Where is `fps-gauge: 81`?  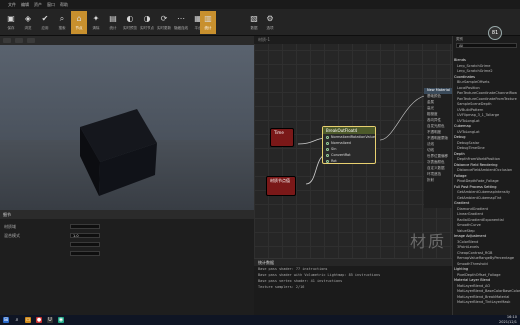 fps-gauge: 81 is located at coordinates (495, 33).